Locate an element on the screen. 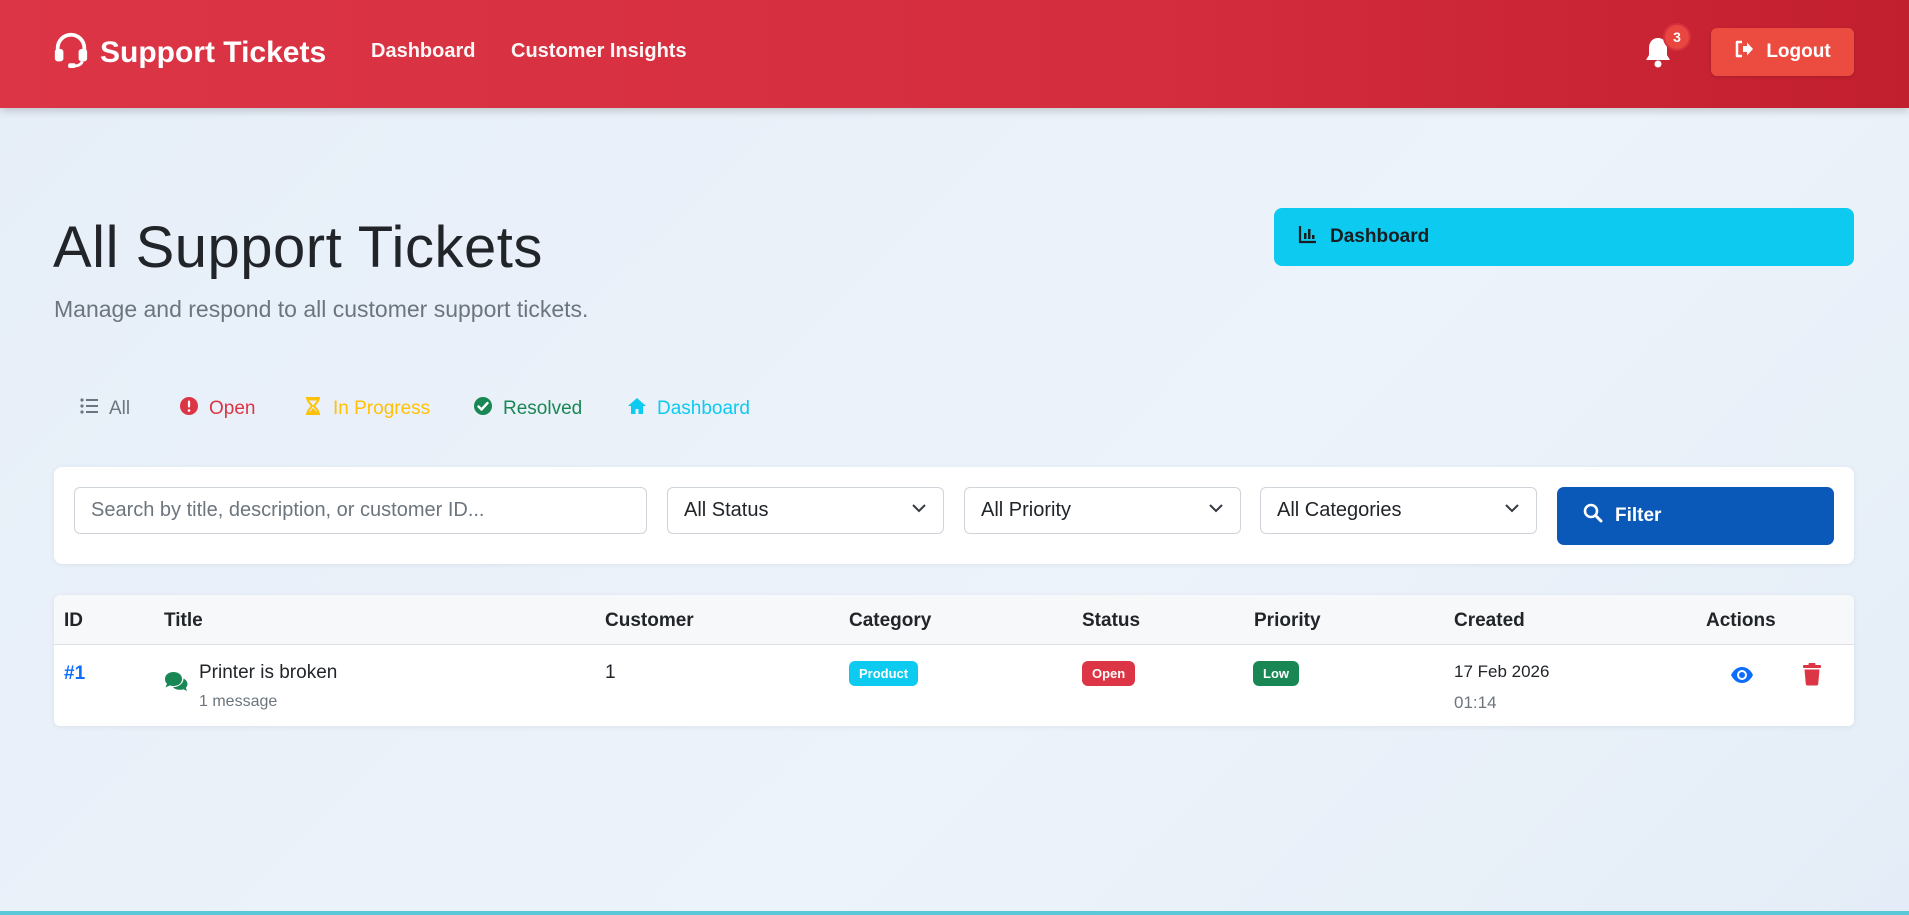 The image size is (1909, 915). nav-link-customer-insights: Customer Insights is located at coordinates (599, 51).